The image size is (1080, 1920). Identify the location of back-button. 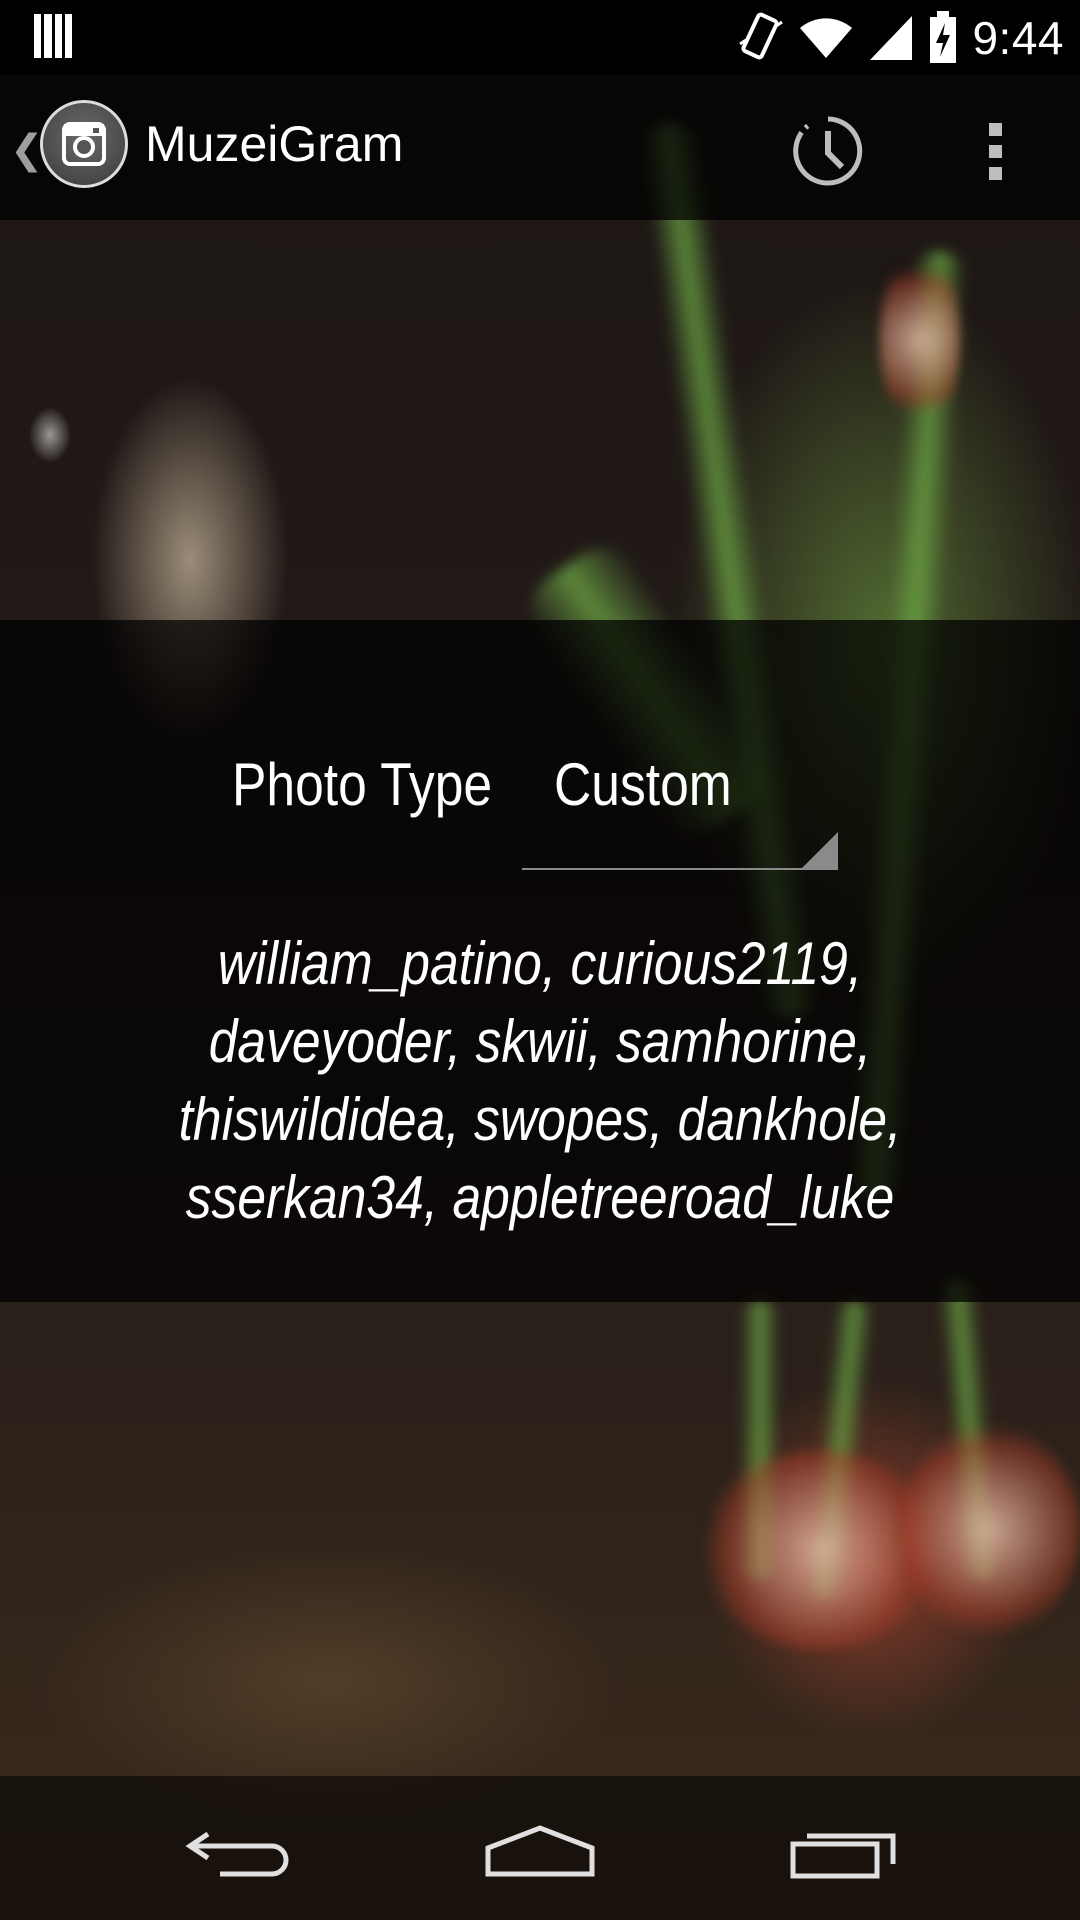
(240, 1851).